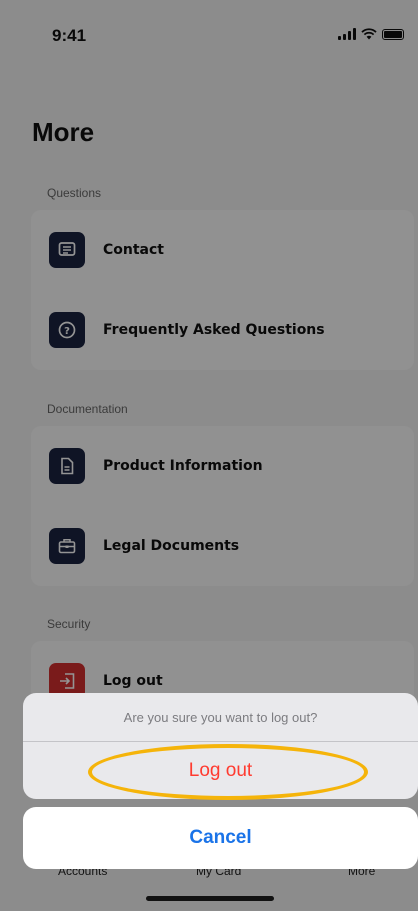  What do you see at coordinates (220, 717) in the screenshot?
I see `action-sheet-message: Are you sure you want to log out?` at bounding box center [220, 717].